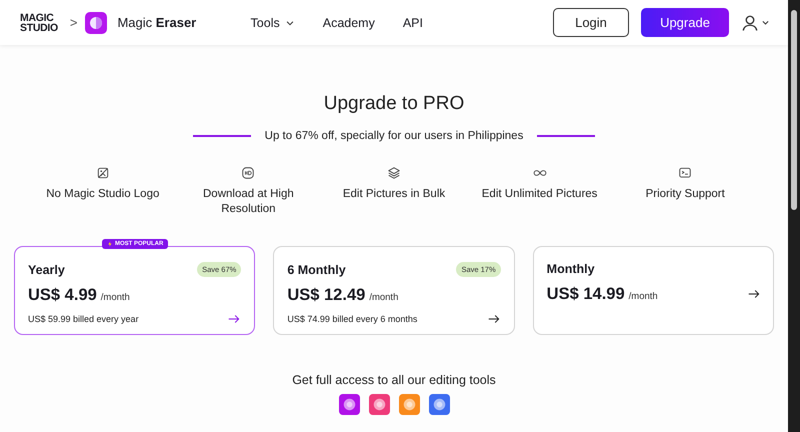  I want to click on plan-name: Yearly, so click(46, 269).